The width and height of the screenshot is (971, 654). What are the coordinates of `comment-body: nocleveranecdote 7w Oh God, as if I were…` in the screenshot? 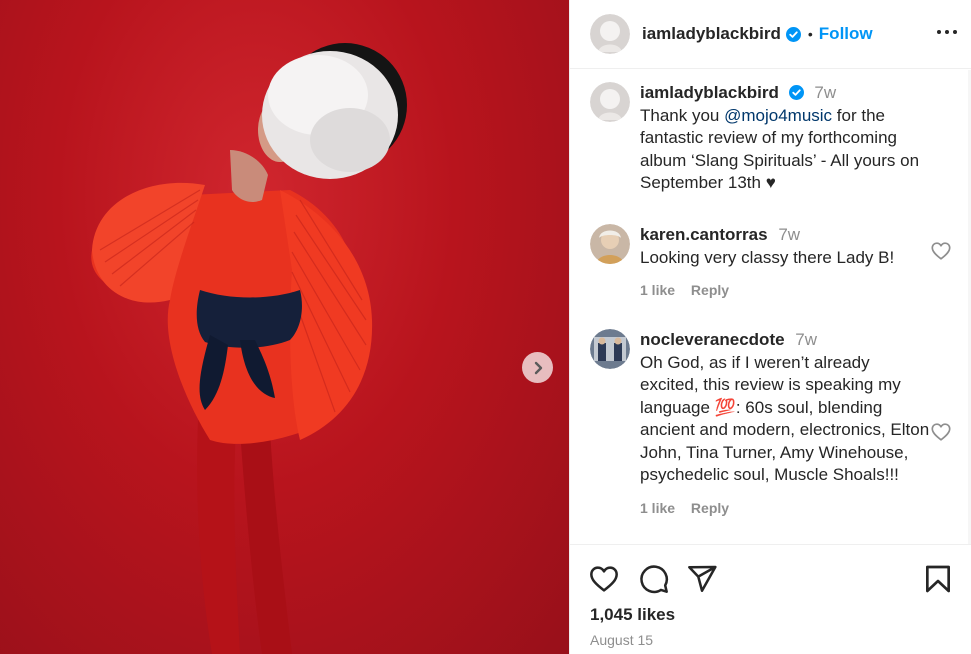 It's located at (785, 424).